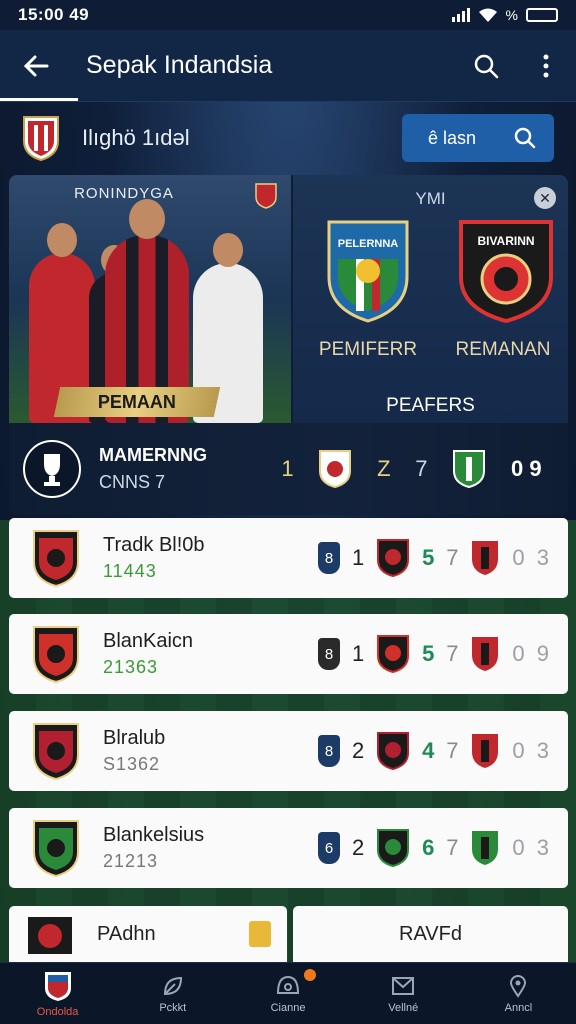 The width and height of the screenshot is (576, 1024). I want to click on home-club-name: PEMIFERR, so click(368, 349).